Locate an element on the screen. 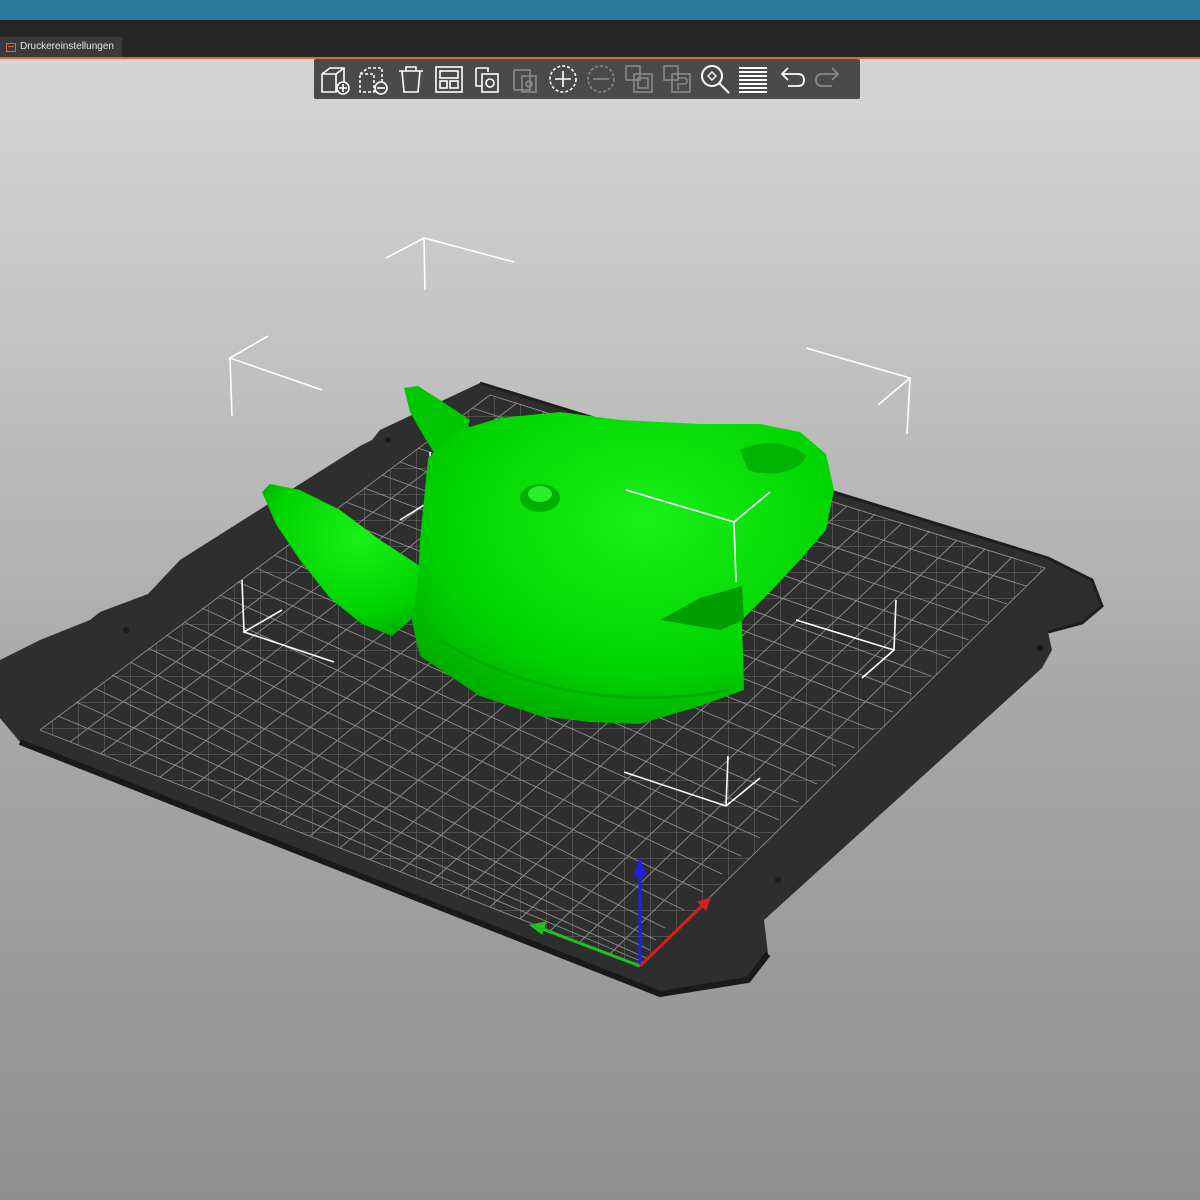 This screenshot has width=1200, height=1200. layers-icon is located at coordinates (753, 80).